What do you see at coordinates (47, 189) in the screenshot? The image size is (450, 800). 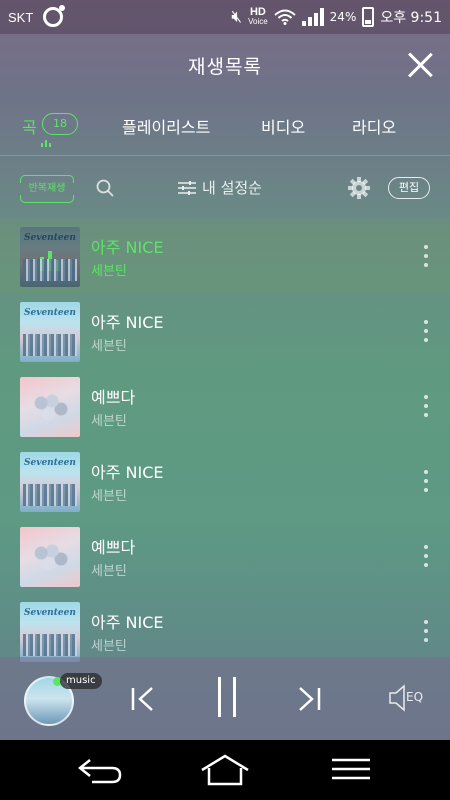 I see `repeat-button: 반복재생` at bounding box center [47, 189].